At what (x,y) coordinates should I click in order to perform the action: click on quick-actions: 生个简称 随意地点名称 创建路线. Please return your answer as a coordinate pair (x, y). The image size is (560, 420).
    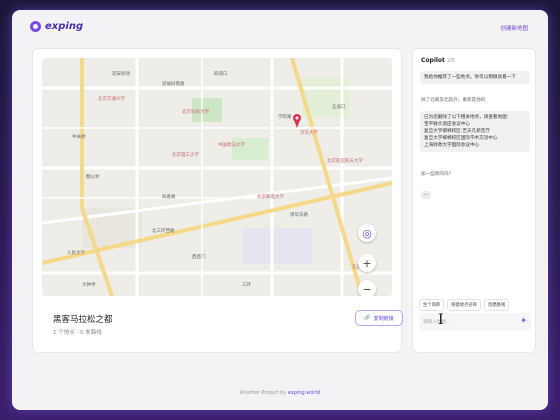
    Looking at the image, I should click on (464, 305).